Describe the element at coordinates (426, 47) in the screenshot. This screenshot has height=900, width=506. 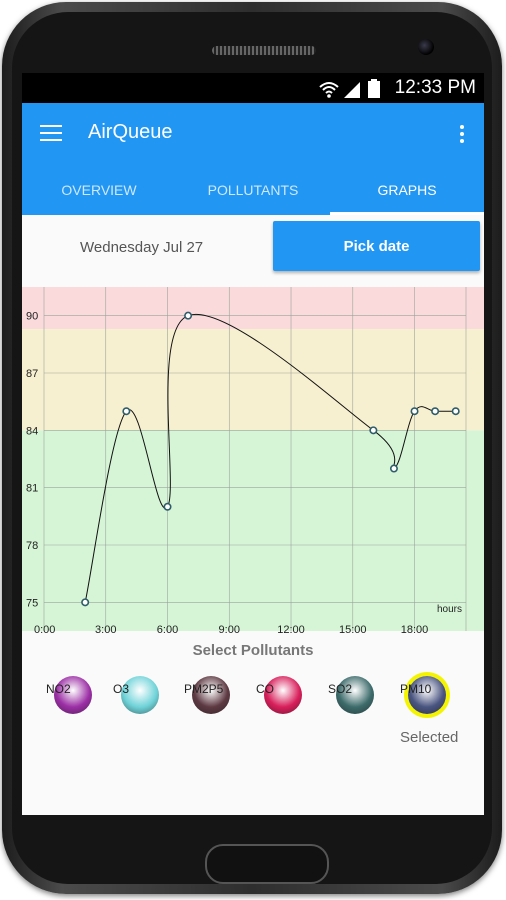
I see `front-camera` at that location.